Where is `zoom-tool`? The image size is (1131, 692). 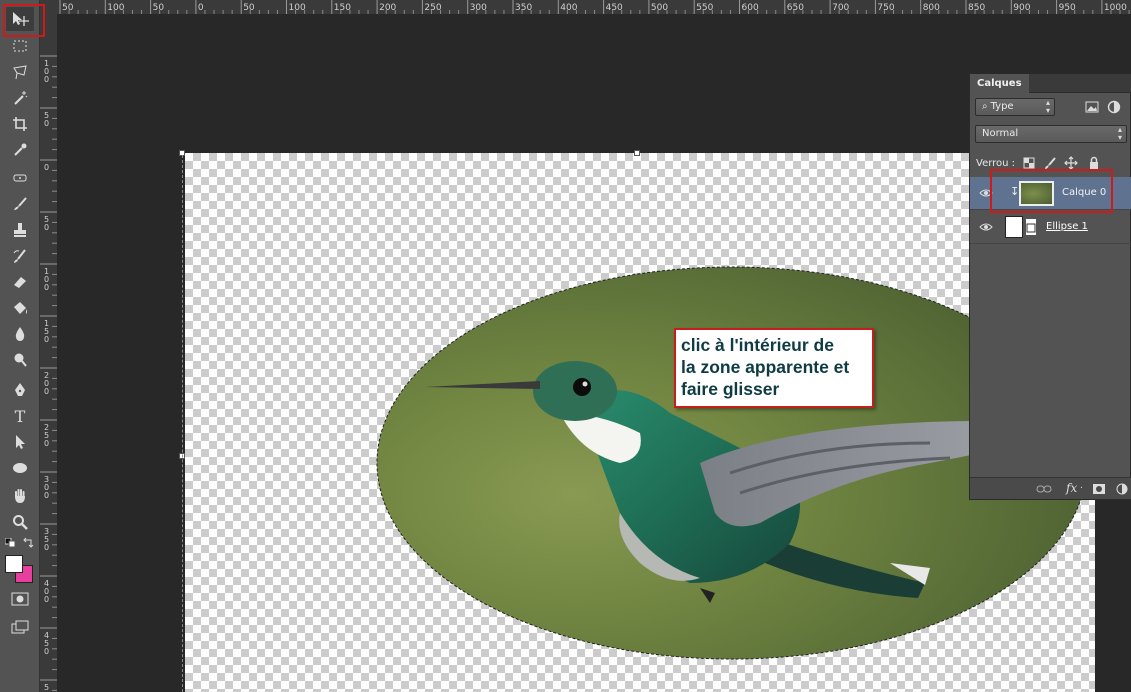 zoom-tool is located at coordinates (20, 522).